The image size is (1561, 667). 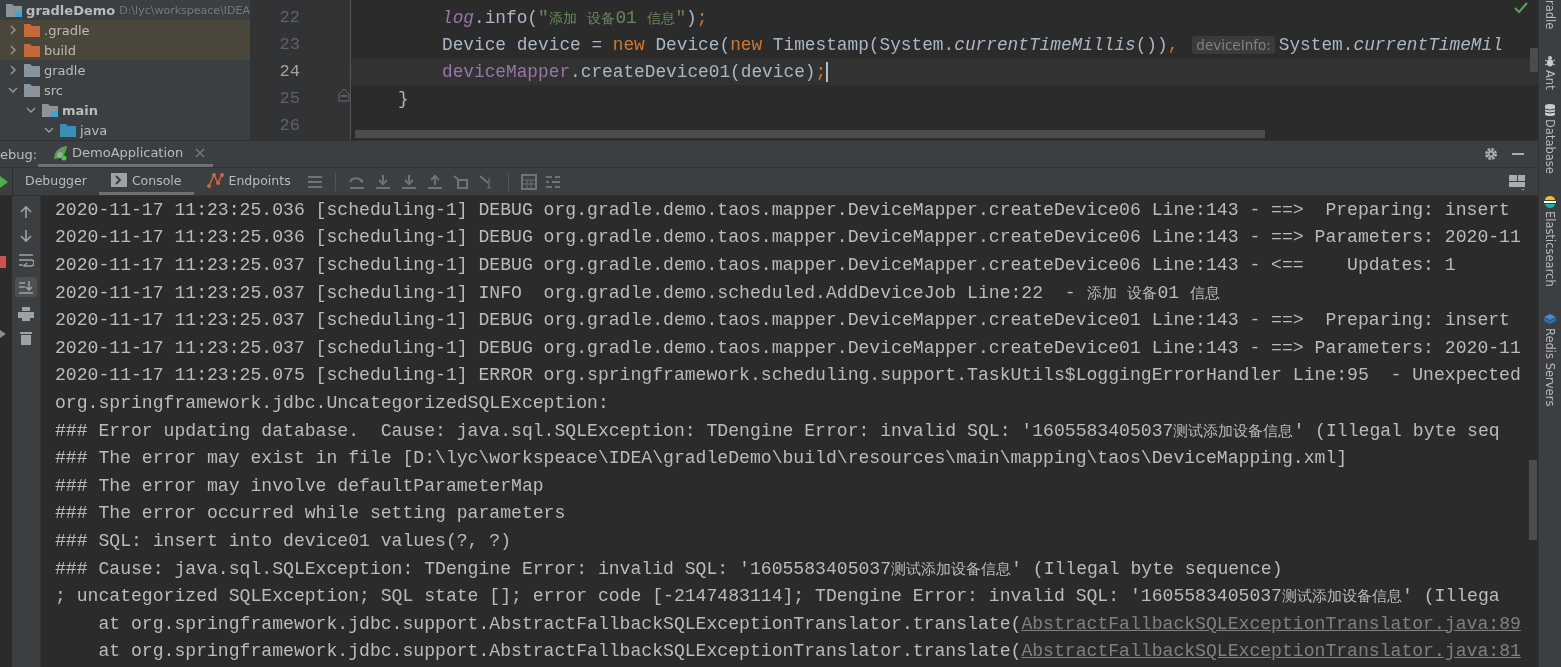 I want to click on log-line: ### Error updating database. Cause: java.sql.SQLException: TDengine Error: invalid SQL: '1605583405037测试添加设备信息' (Illegal byte seq, so click(x=777, y=430).